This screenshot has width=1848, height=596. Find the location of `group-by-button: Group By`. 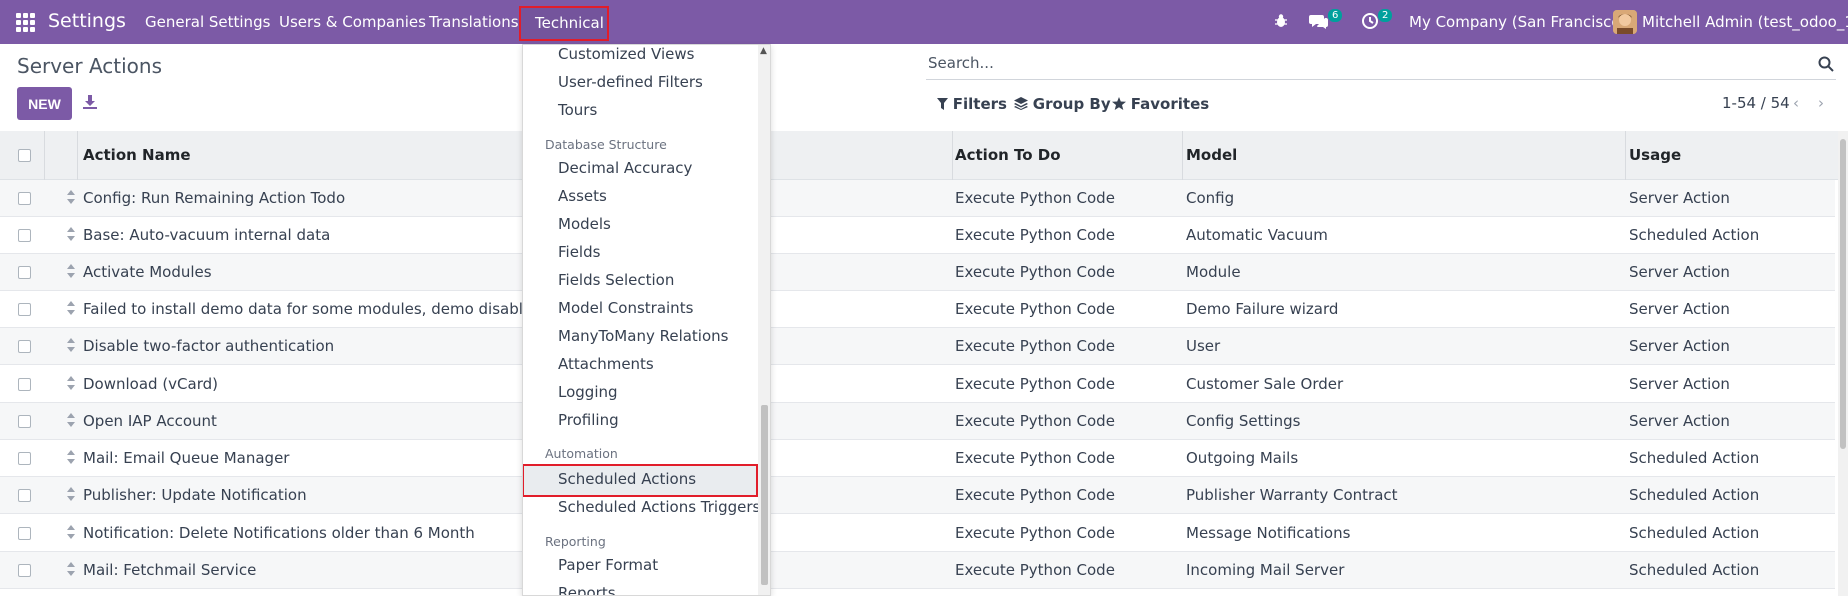

group-by-button: Group By is located at coordinates (1062, 104).